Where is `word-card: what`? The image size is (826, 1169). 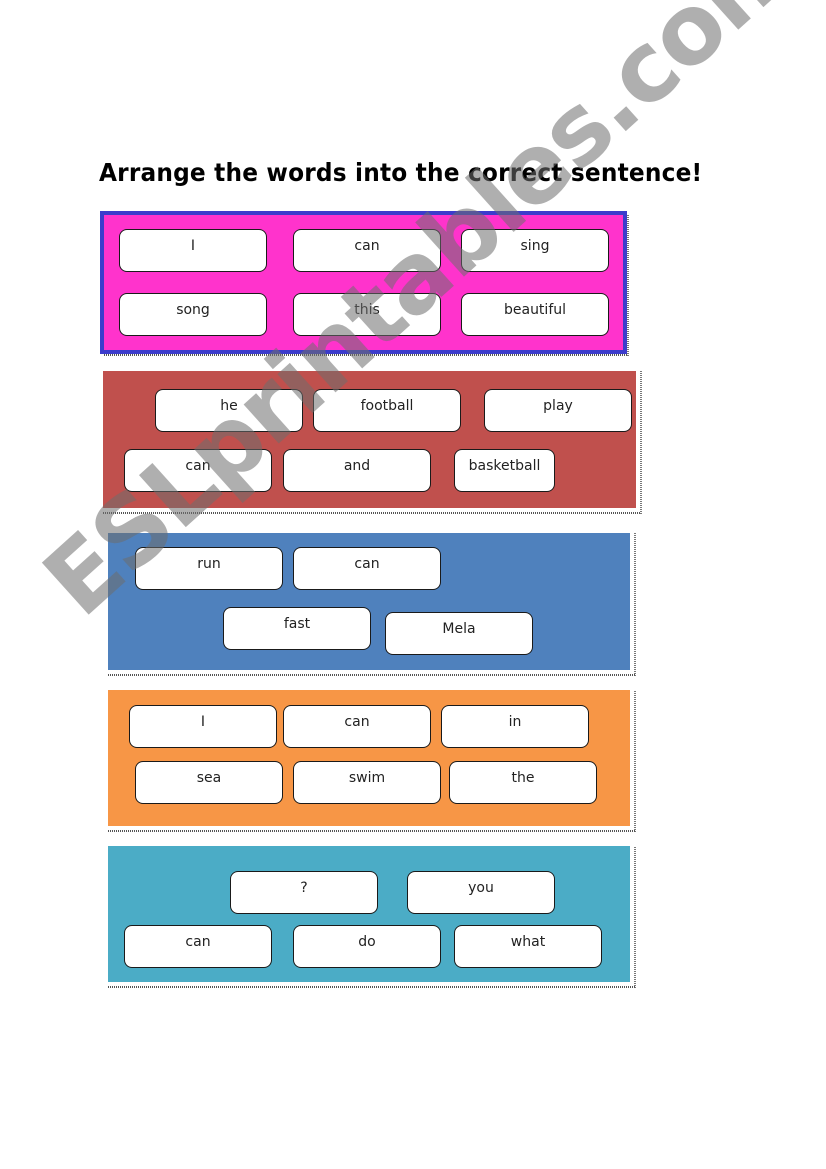 word-card: what is located at coordinates (528, 946).